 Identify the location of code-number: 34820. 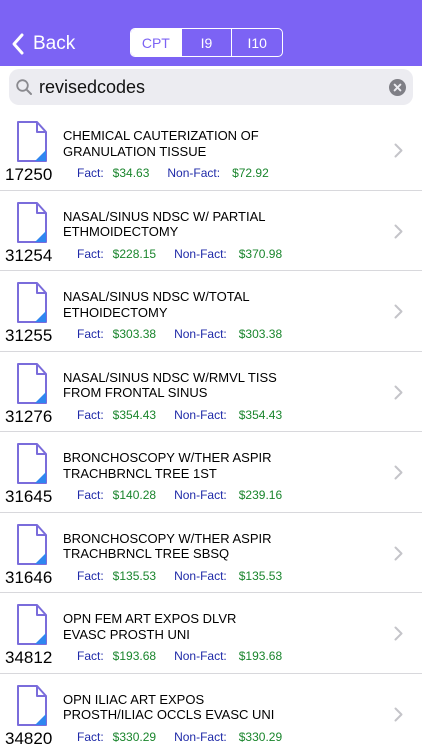
(29, 738).